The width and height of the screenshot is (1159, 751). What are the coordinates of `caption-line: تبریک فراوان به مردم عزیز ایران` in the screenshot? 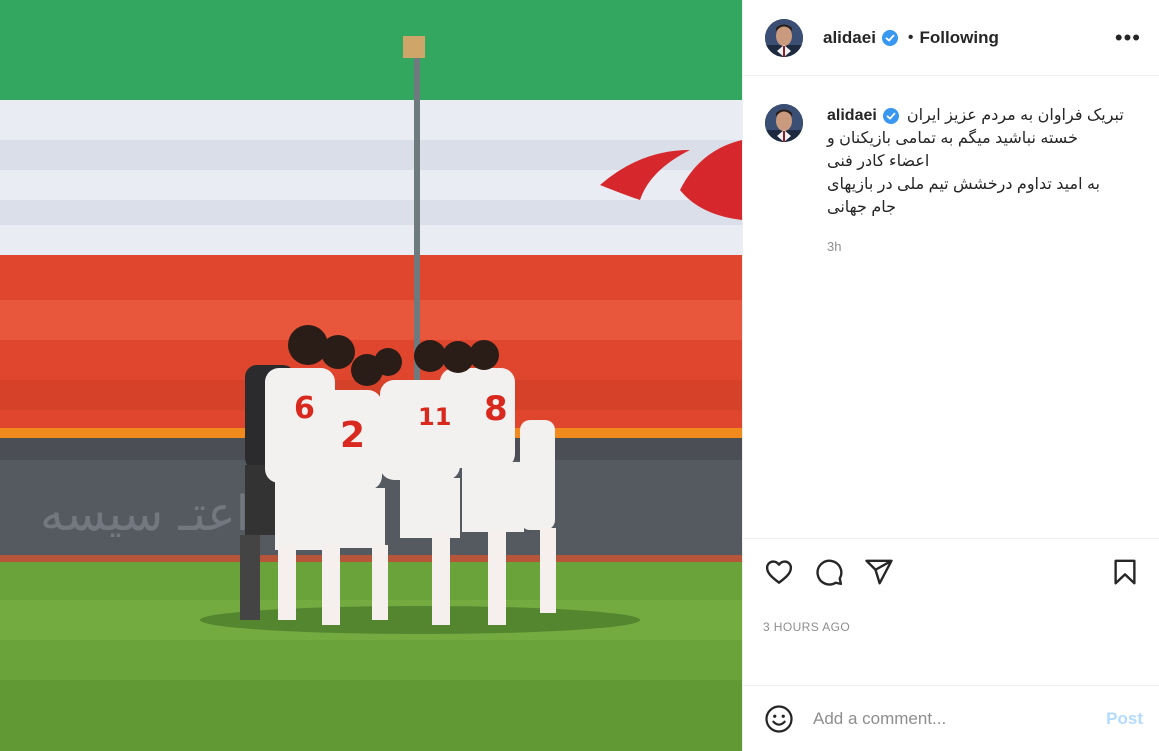 It's located at (1015, 115).